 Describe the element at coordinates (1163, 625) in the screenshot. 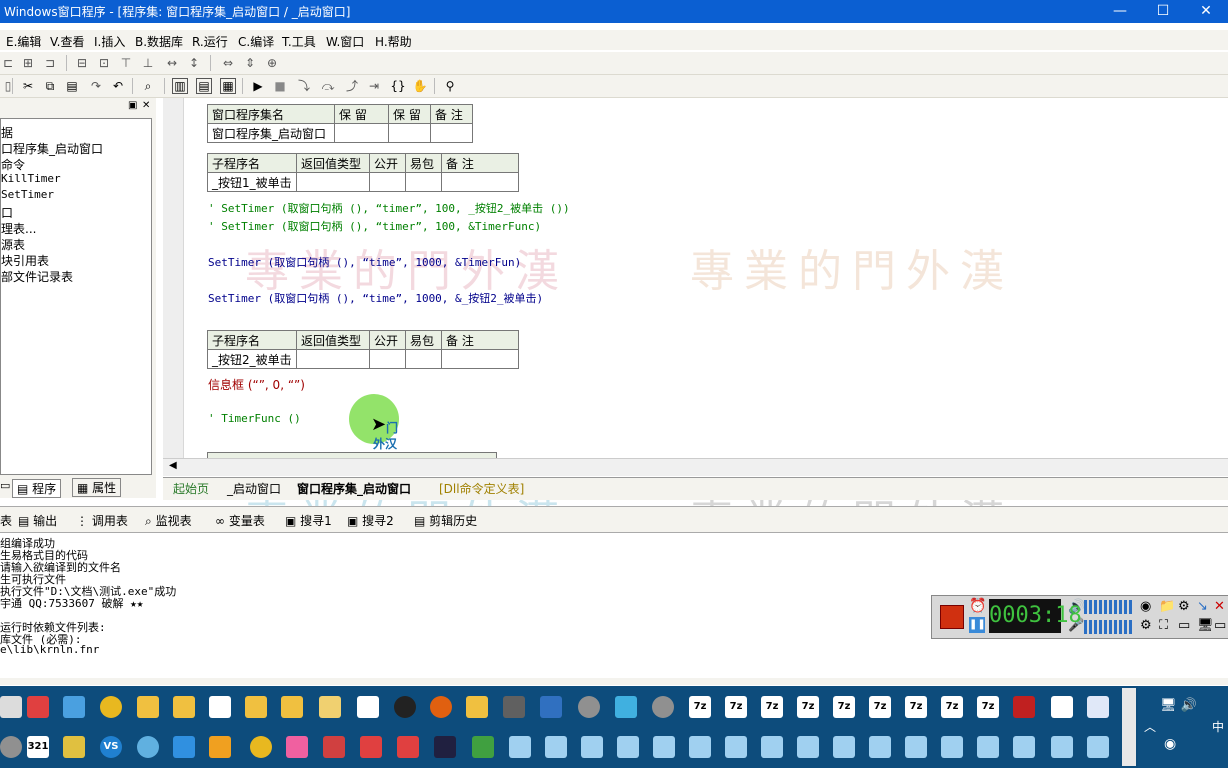

I see `fullscreen-icon: ⛶` at that location.